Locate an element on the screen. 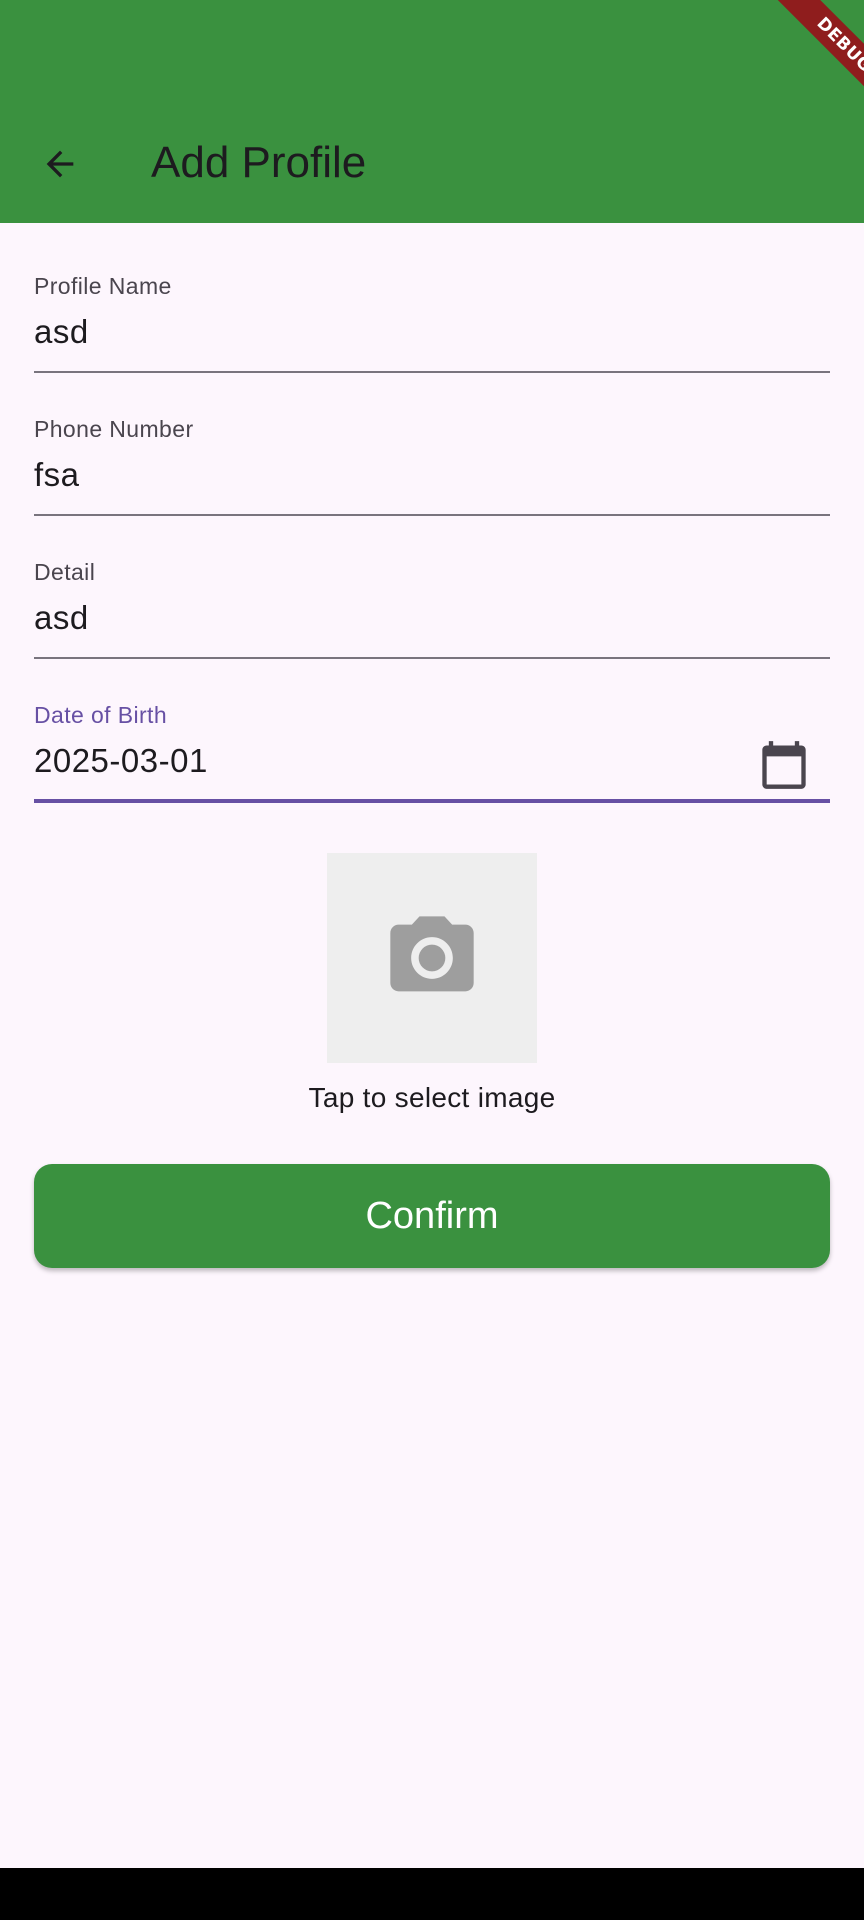 The height and width of the screenshot is (1920, 864). back-button is located at coordinates (60, 164).